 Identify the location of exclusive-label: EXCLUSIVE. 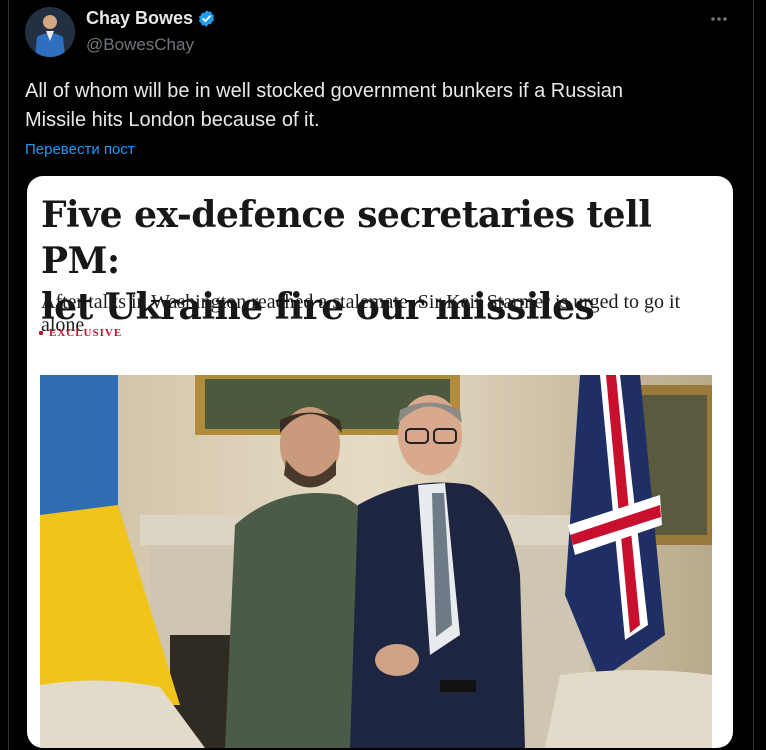
(86, 333).